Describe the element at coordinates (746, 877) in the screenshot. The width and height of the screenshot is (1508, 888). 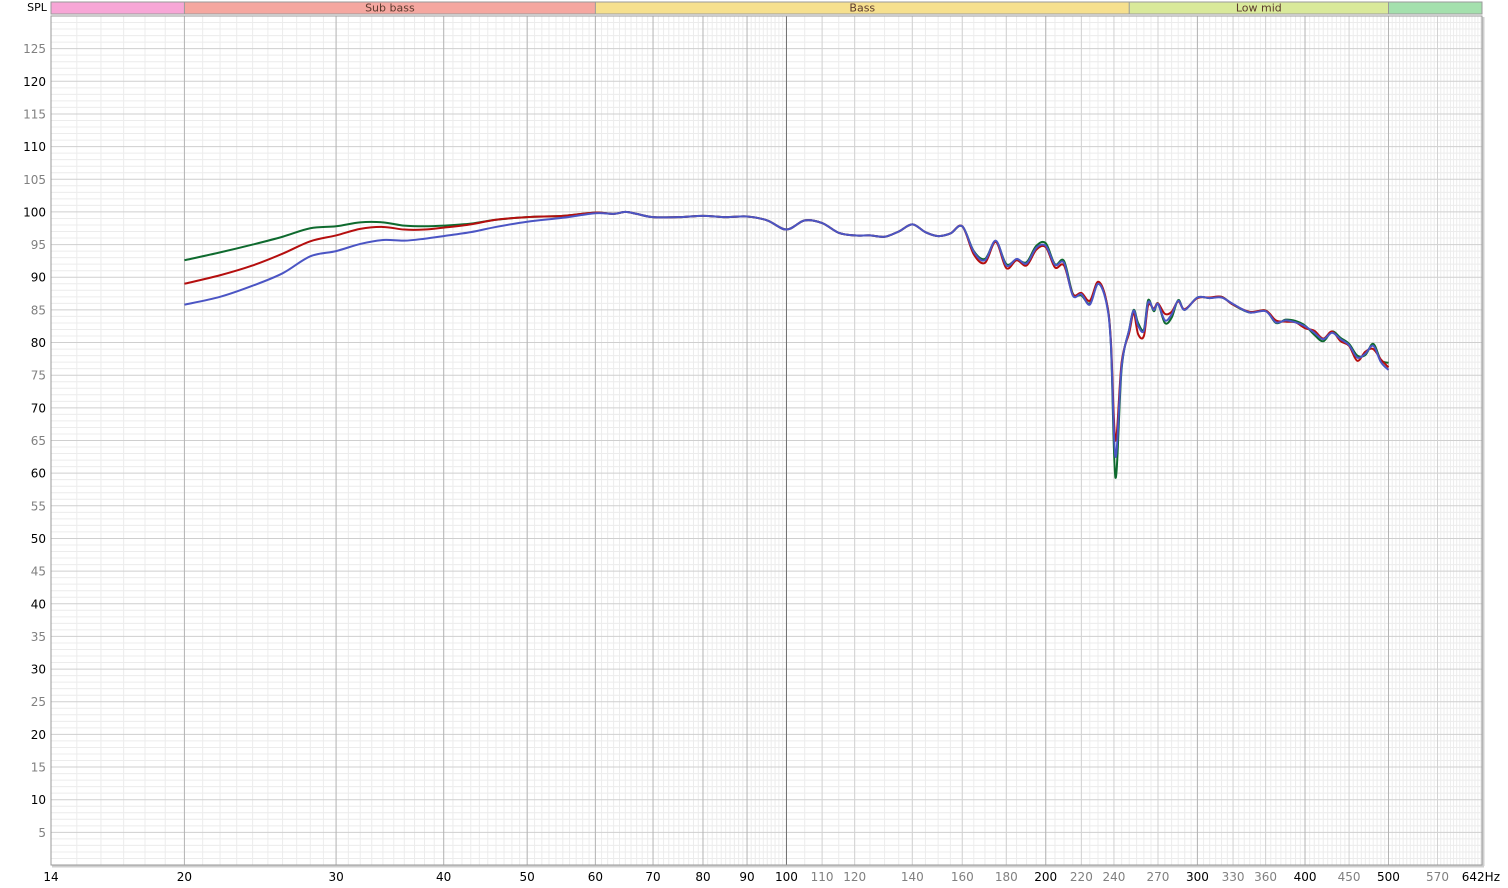
I see `x-tick-label: 90` at that location.